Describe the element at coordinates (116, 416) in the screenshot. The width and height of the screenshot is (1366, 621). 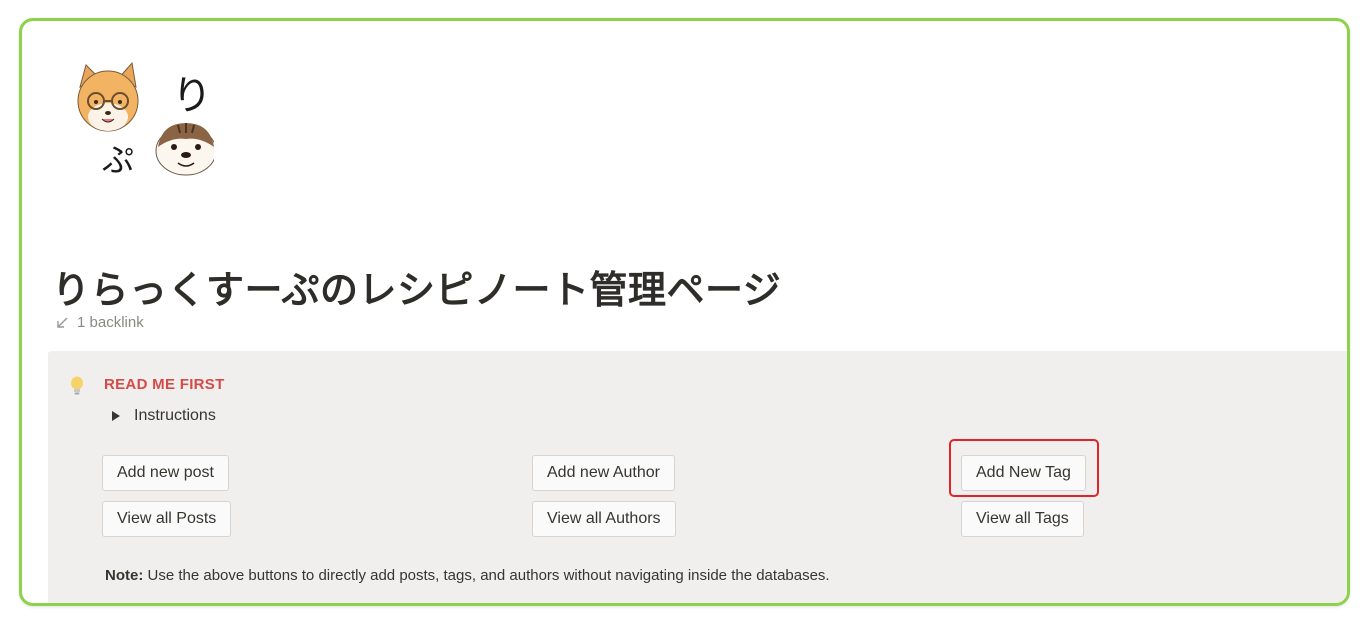
I see `toggle-triangle-icon` at that location.